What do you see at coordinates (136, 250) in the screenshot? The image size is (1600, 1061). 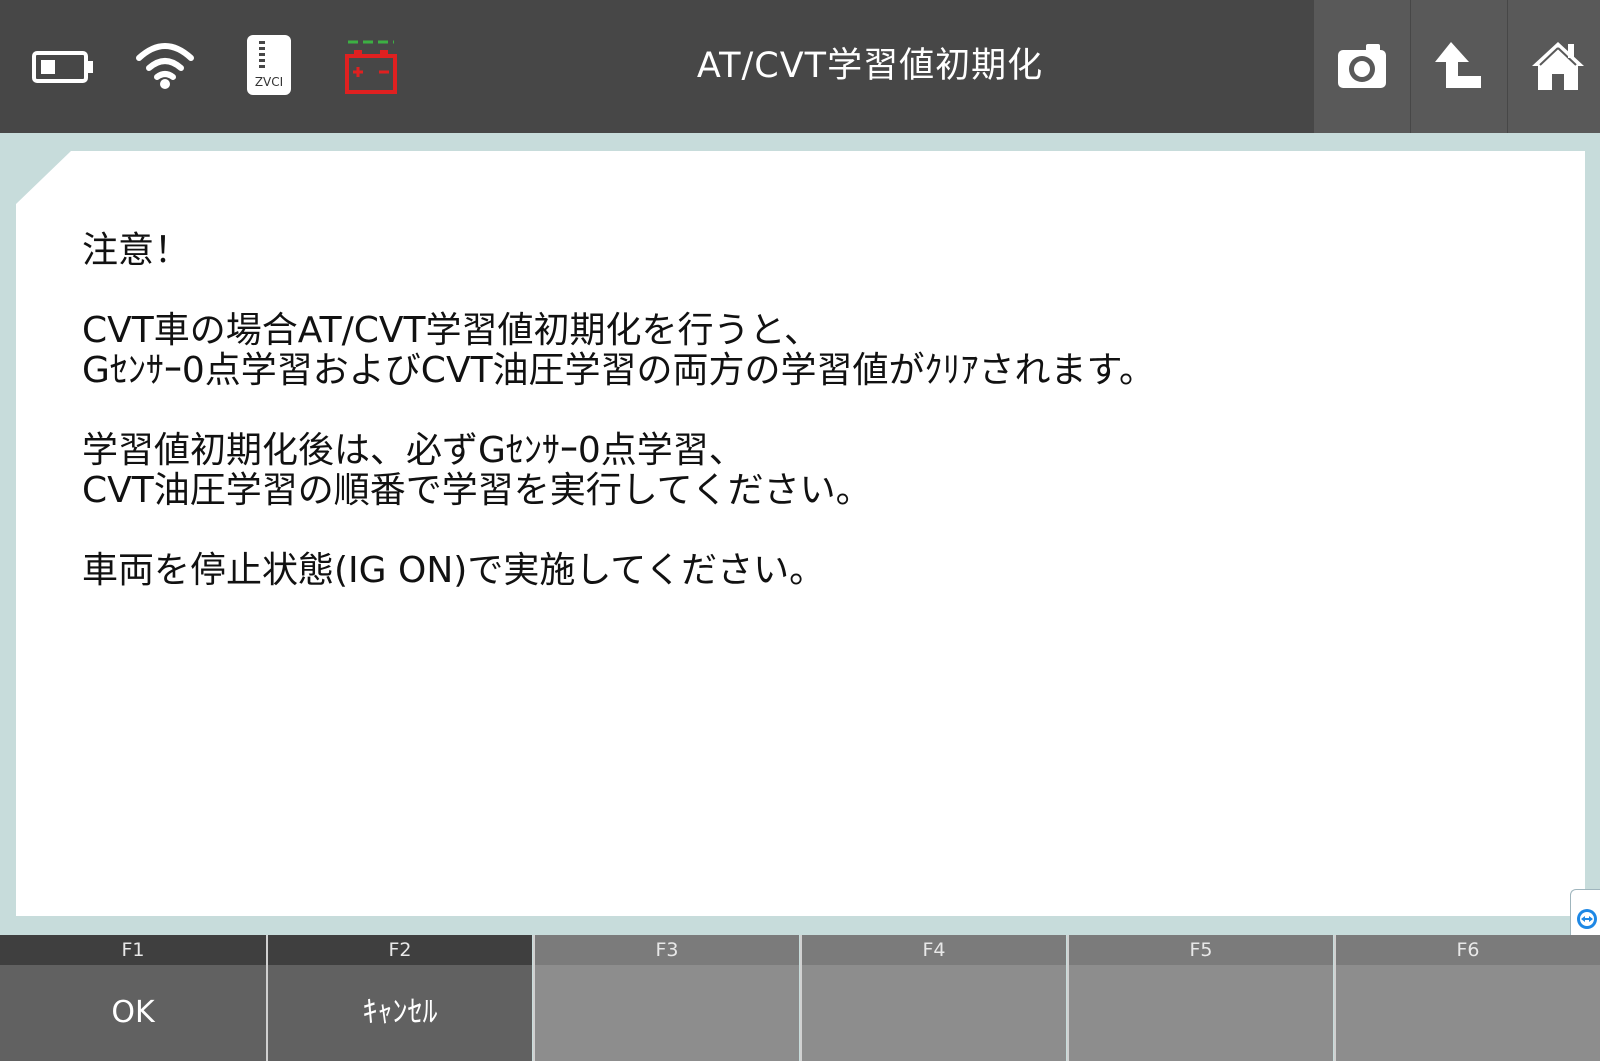 I see `message-heading: 注意！` at bounding box center [136, 250].